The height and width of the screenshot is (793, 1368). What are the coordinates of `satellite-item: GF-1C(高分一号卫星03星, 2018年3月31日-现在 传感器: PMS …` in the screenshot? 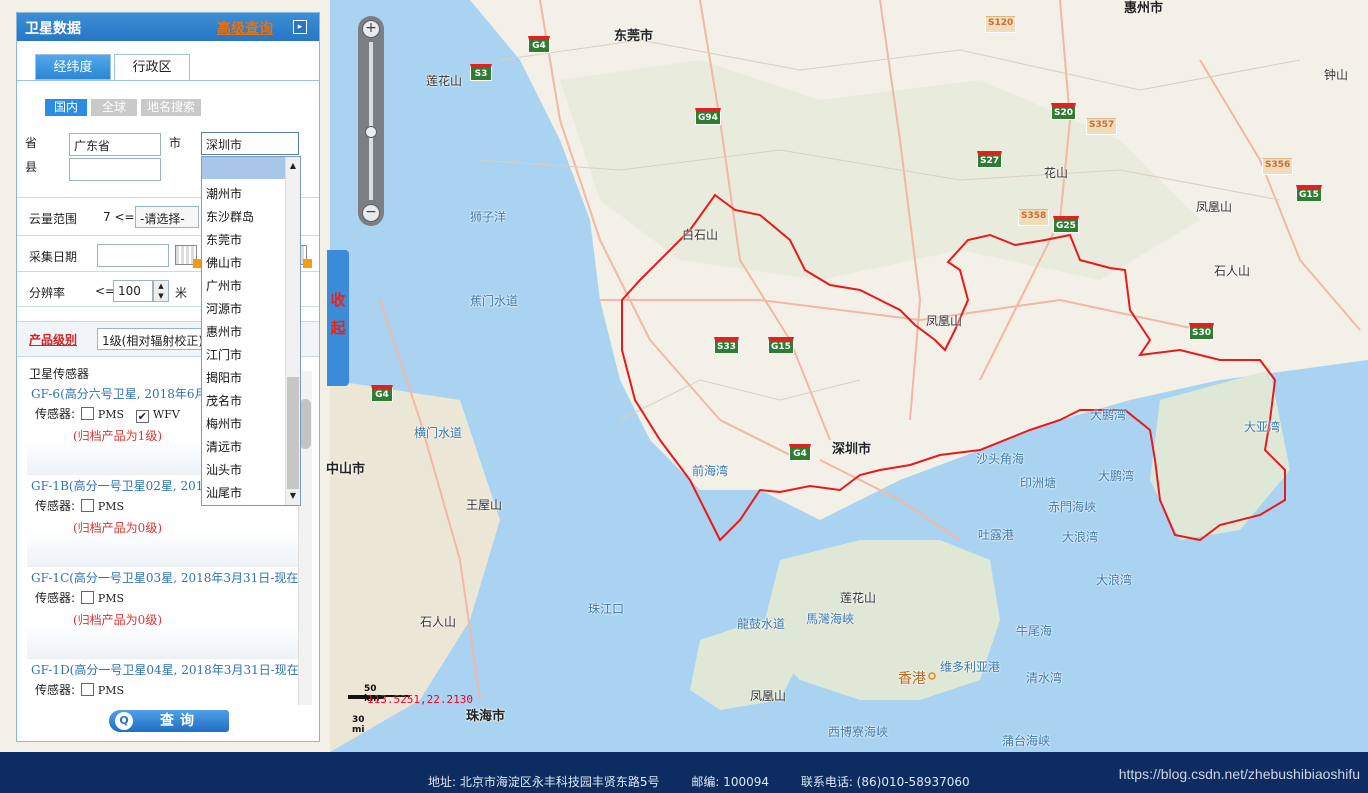 It's located at (163, 614).